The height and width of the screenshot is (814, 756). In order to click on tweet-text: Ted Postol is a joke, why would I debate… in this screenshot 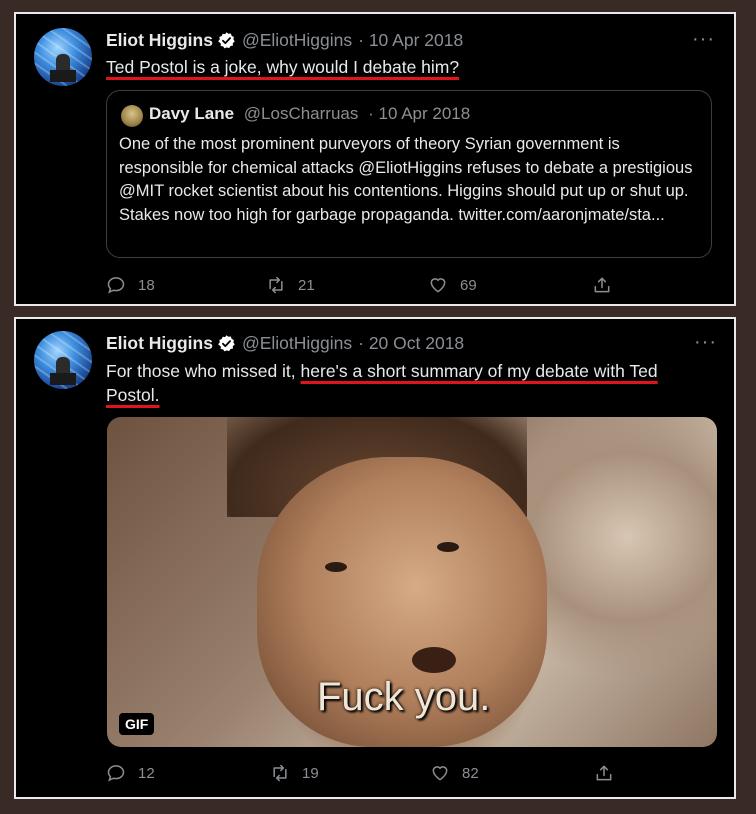, I will do `click(406, 67)`.